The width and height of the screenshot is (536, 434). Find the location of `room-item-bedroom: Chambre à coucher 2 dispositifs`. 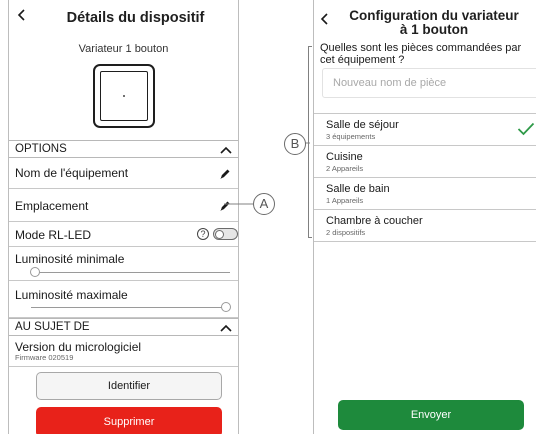

room-item-bedroom: Chambre à coucher 2 dispositifs is located at coordinates (425, 226).